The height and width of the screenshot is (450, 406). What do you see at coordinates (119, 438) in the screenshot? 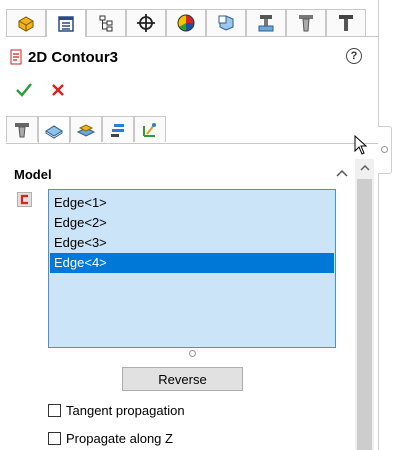
I see `propagate-along-z-label: Propagate along Z` at bounding box center [119, 438].